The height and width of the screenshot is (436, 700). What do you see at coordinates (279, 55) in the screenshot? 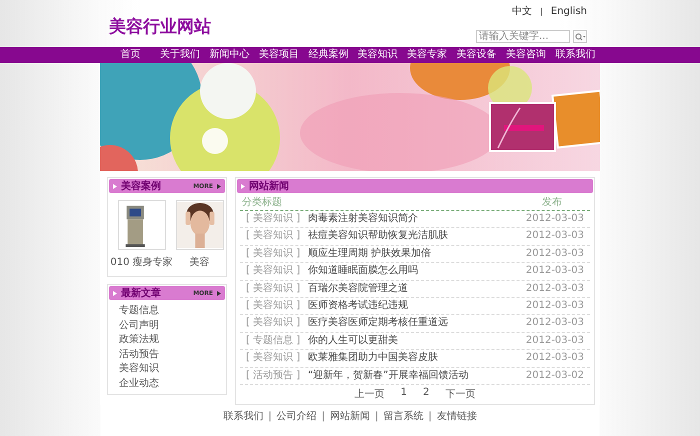
I see `nav-item: 美容项目` at bounding box center [279, 55].